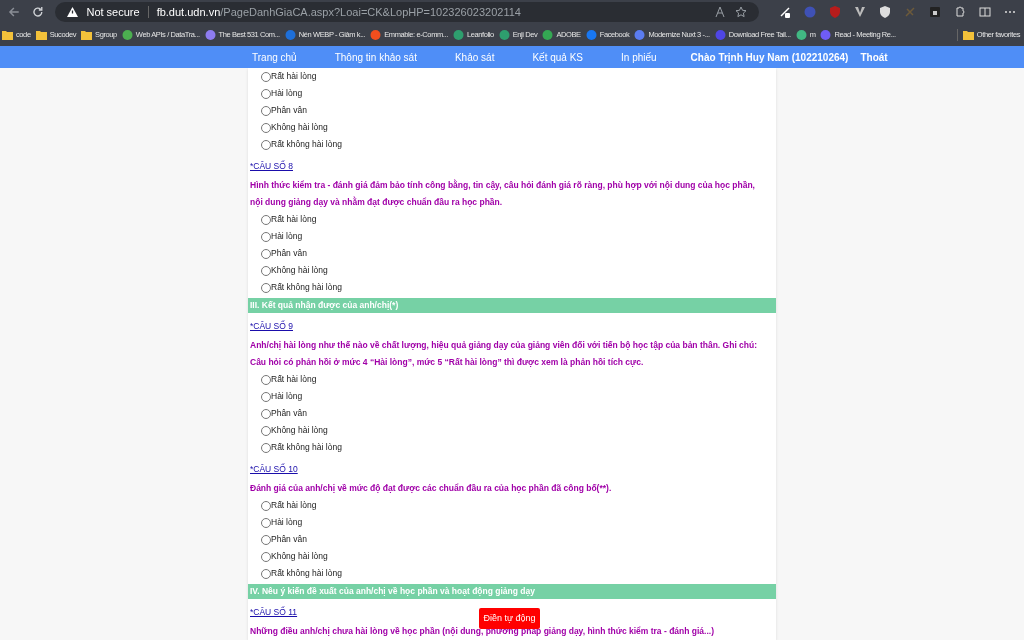 This screenshot has height=640, width=1024. Describe the element at coordinates (431, 488) in the screenshot. I see `question-text: Đánh giá của anh/chị về mức độ đạt được các chuẩn đầu ra của học phần đã công bố(**).` at that location.